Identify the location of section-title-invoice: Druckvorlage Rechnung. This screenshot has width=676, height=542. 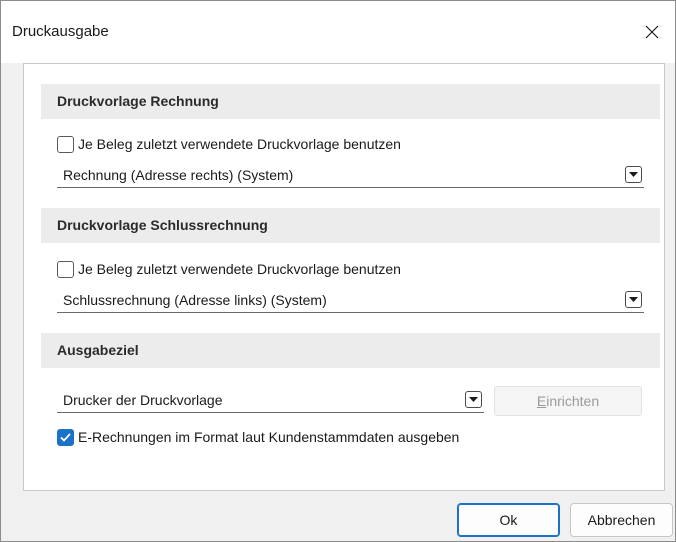
(138, 101).